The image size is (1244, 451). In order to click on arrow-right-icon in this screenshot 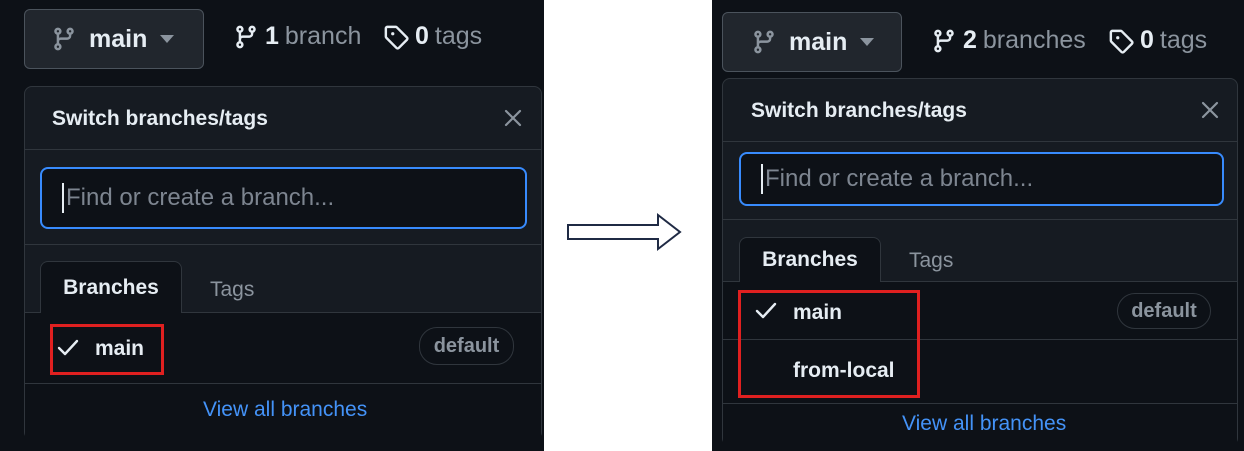, I will do `click(624, 232)`.